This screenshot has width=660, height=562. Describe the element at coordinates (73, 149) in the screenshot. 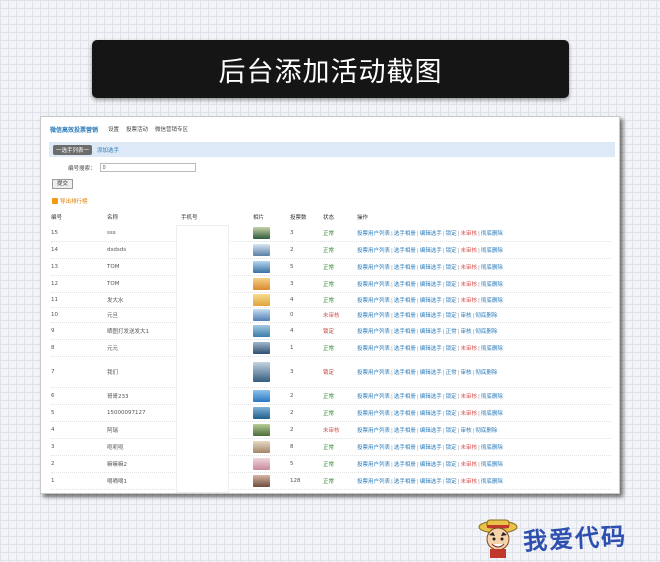

I see `tab-contestant-list: 一选手列表一` at that location.